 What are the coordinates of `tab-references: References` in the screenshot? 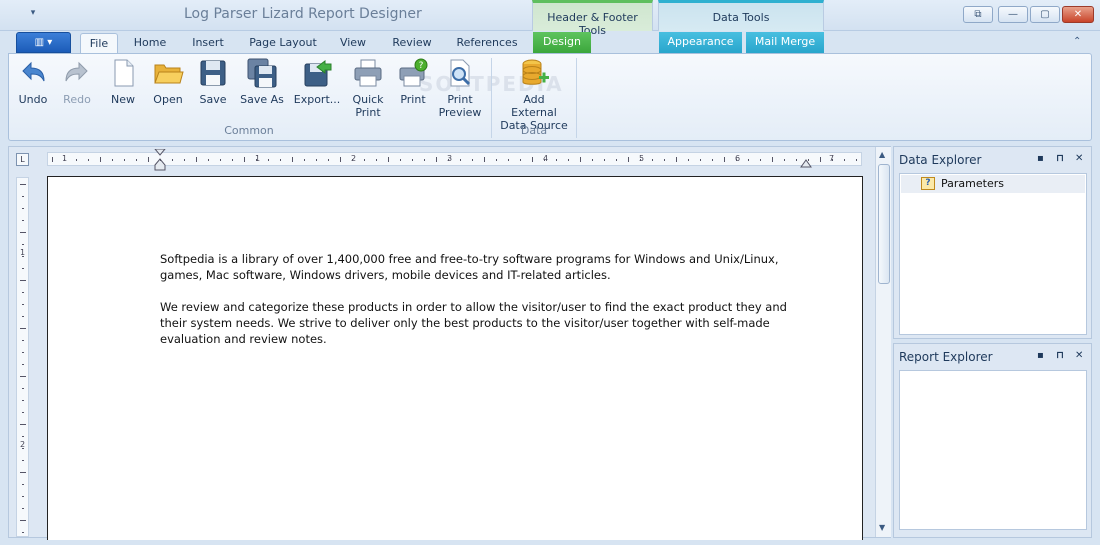 It's located at (487, 43).